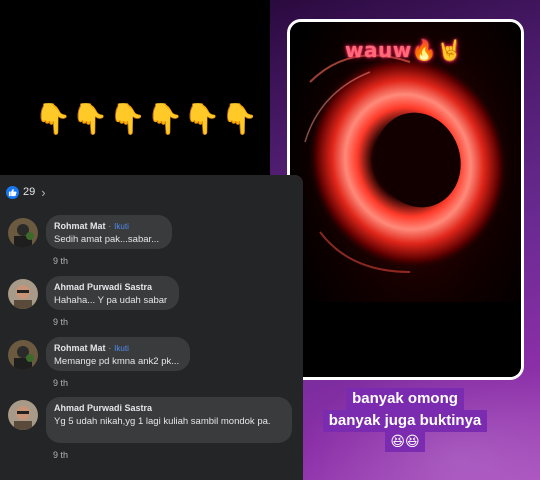 Image resolution: width=540 pixels, height=480 pixels. Describe the element at coordinates (43, 192) in the screenshot. I see `chevron-right-icon: ›` at that location.